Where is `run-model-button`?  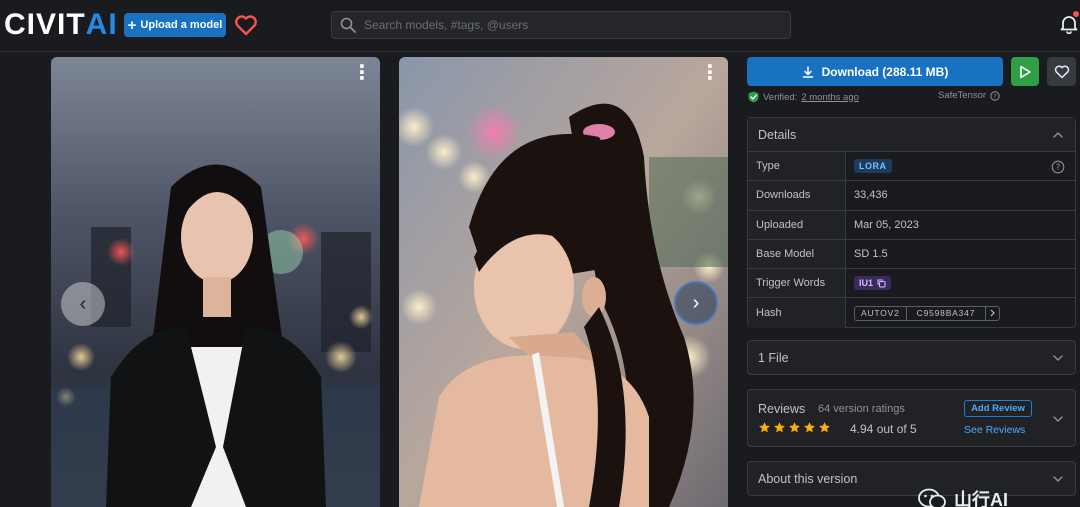 run-model-button is located at coordinates (1025, 71).